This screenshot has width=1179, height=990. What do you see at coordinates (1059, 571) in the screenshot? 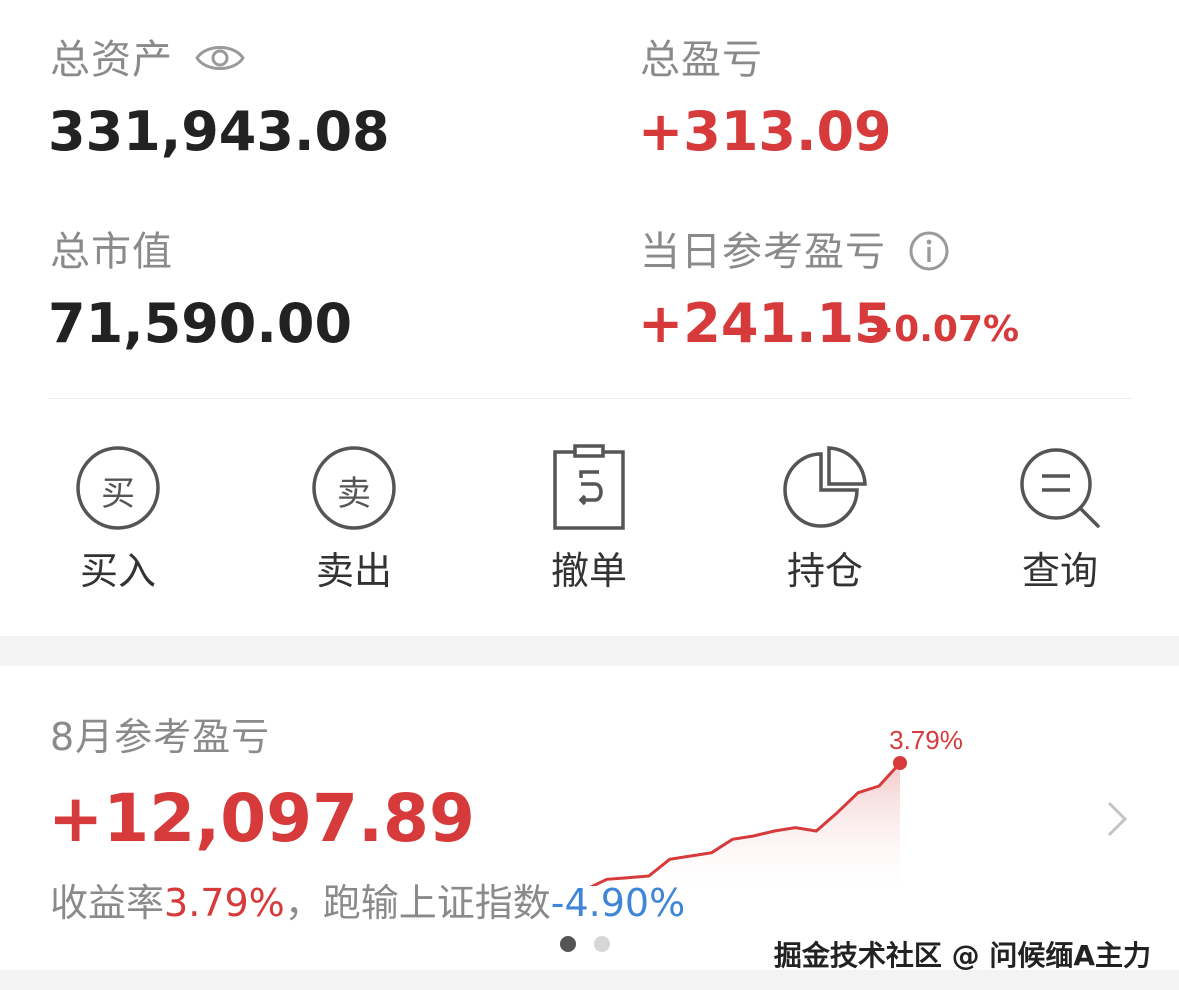
I see `query-label: 查询` at bounding box center [1059, 571].